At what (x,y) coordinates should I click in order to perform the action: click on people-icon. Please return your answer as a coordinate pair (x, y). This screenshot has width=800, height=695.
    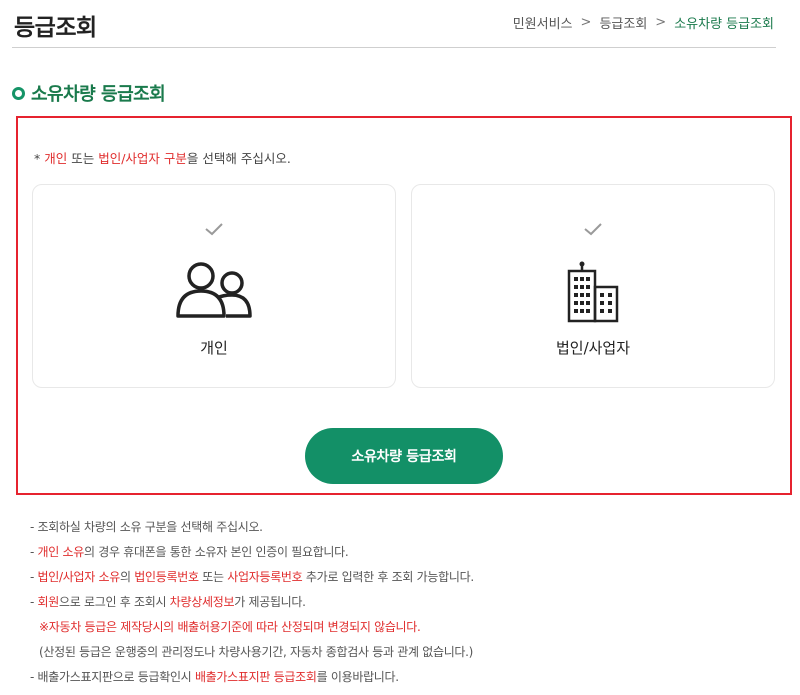
    Looking at the image, I should click on (214, 290).